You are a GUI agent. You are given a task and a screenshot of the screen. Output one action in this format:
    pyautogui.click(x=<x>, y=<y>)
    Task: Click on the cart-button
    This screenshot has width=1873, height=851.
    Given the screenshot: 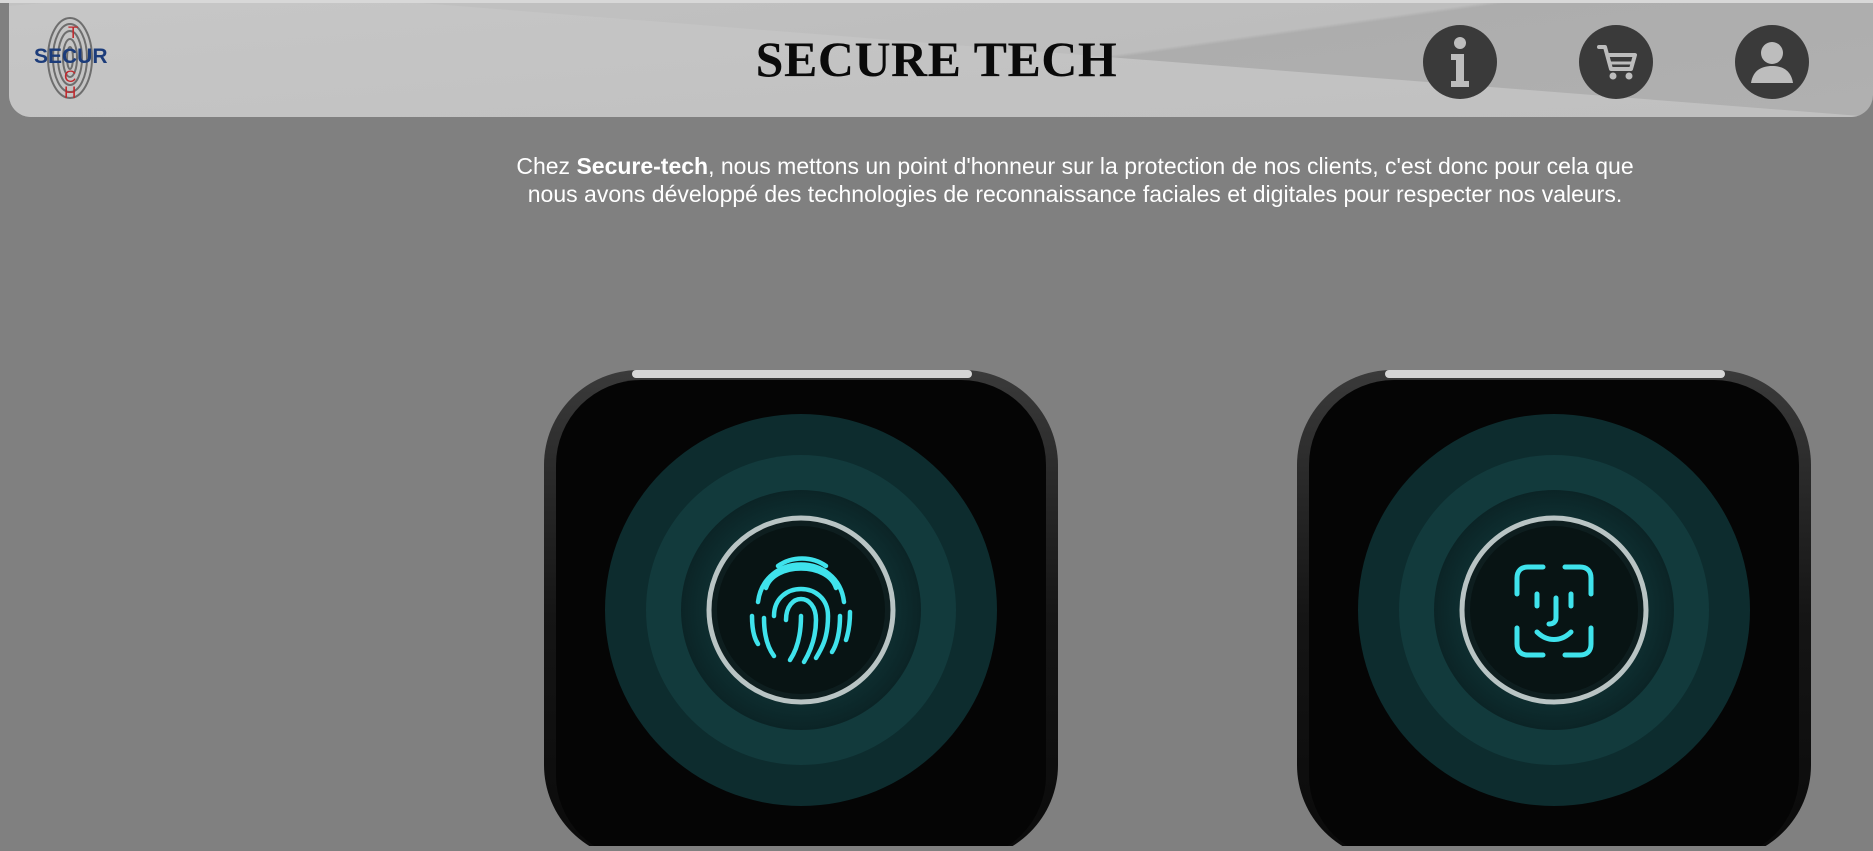 What is the action you would take?
    pyautogui.click(x=1616, y=62)
    